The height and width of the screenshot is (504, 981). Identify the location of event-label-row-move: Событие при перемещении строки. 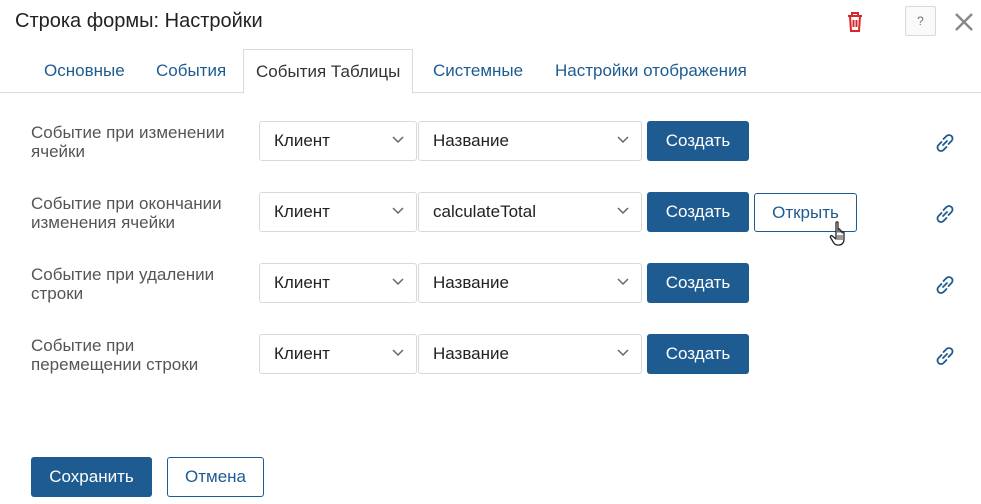
(115, 355).